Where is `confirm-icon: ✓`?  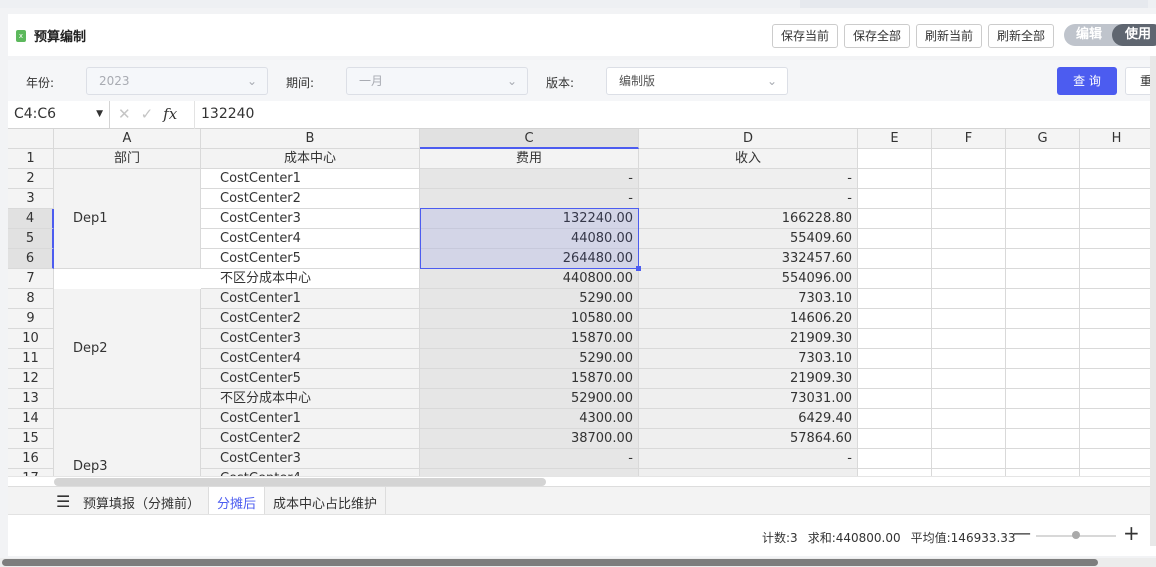 confirm-icon: ✓ is located at coordinates (147, 114).